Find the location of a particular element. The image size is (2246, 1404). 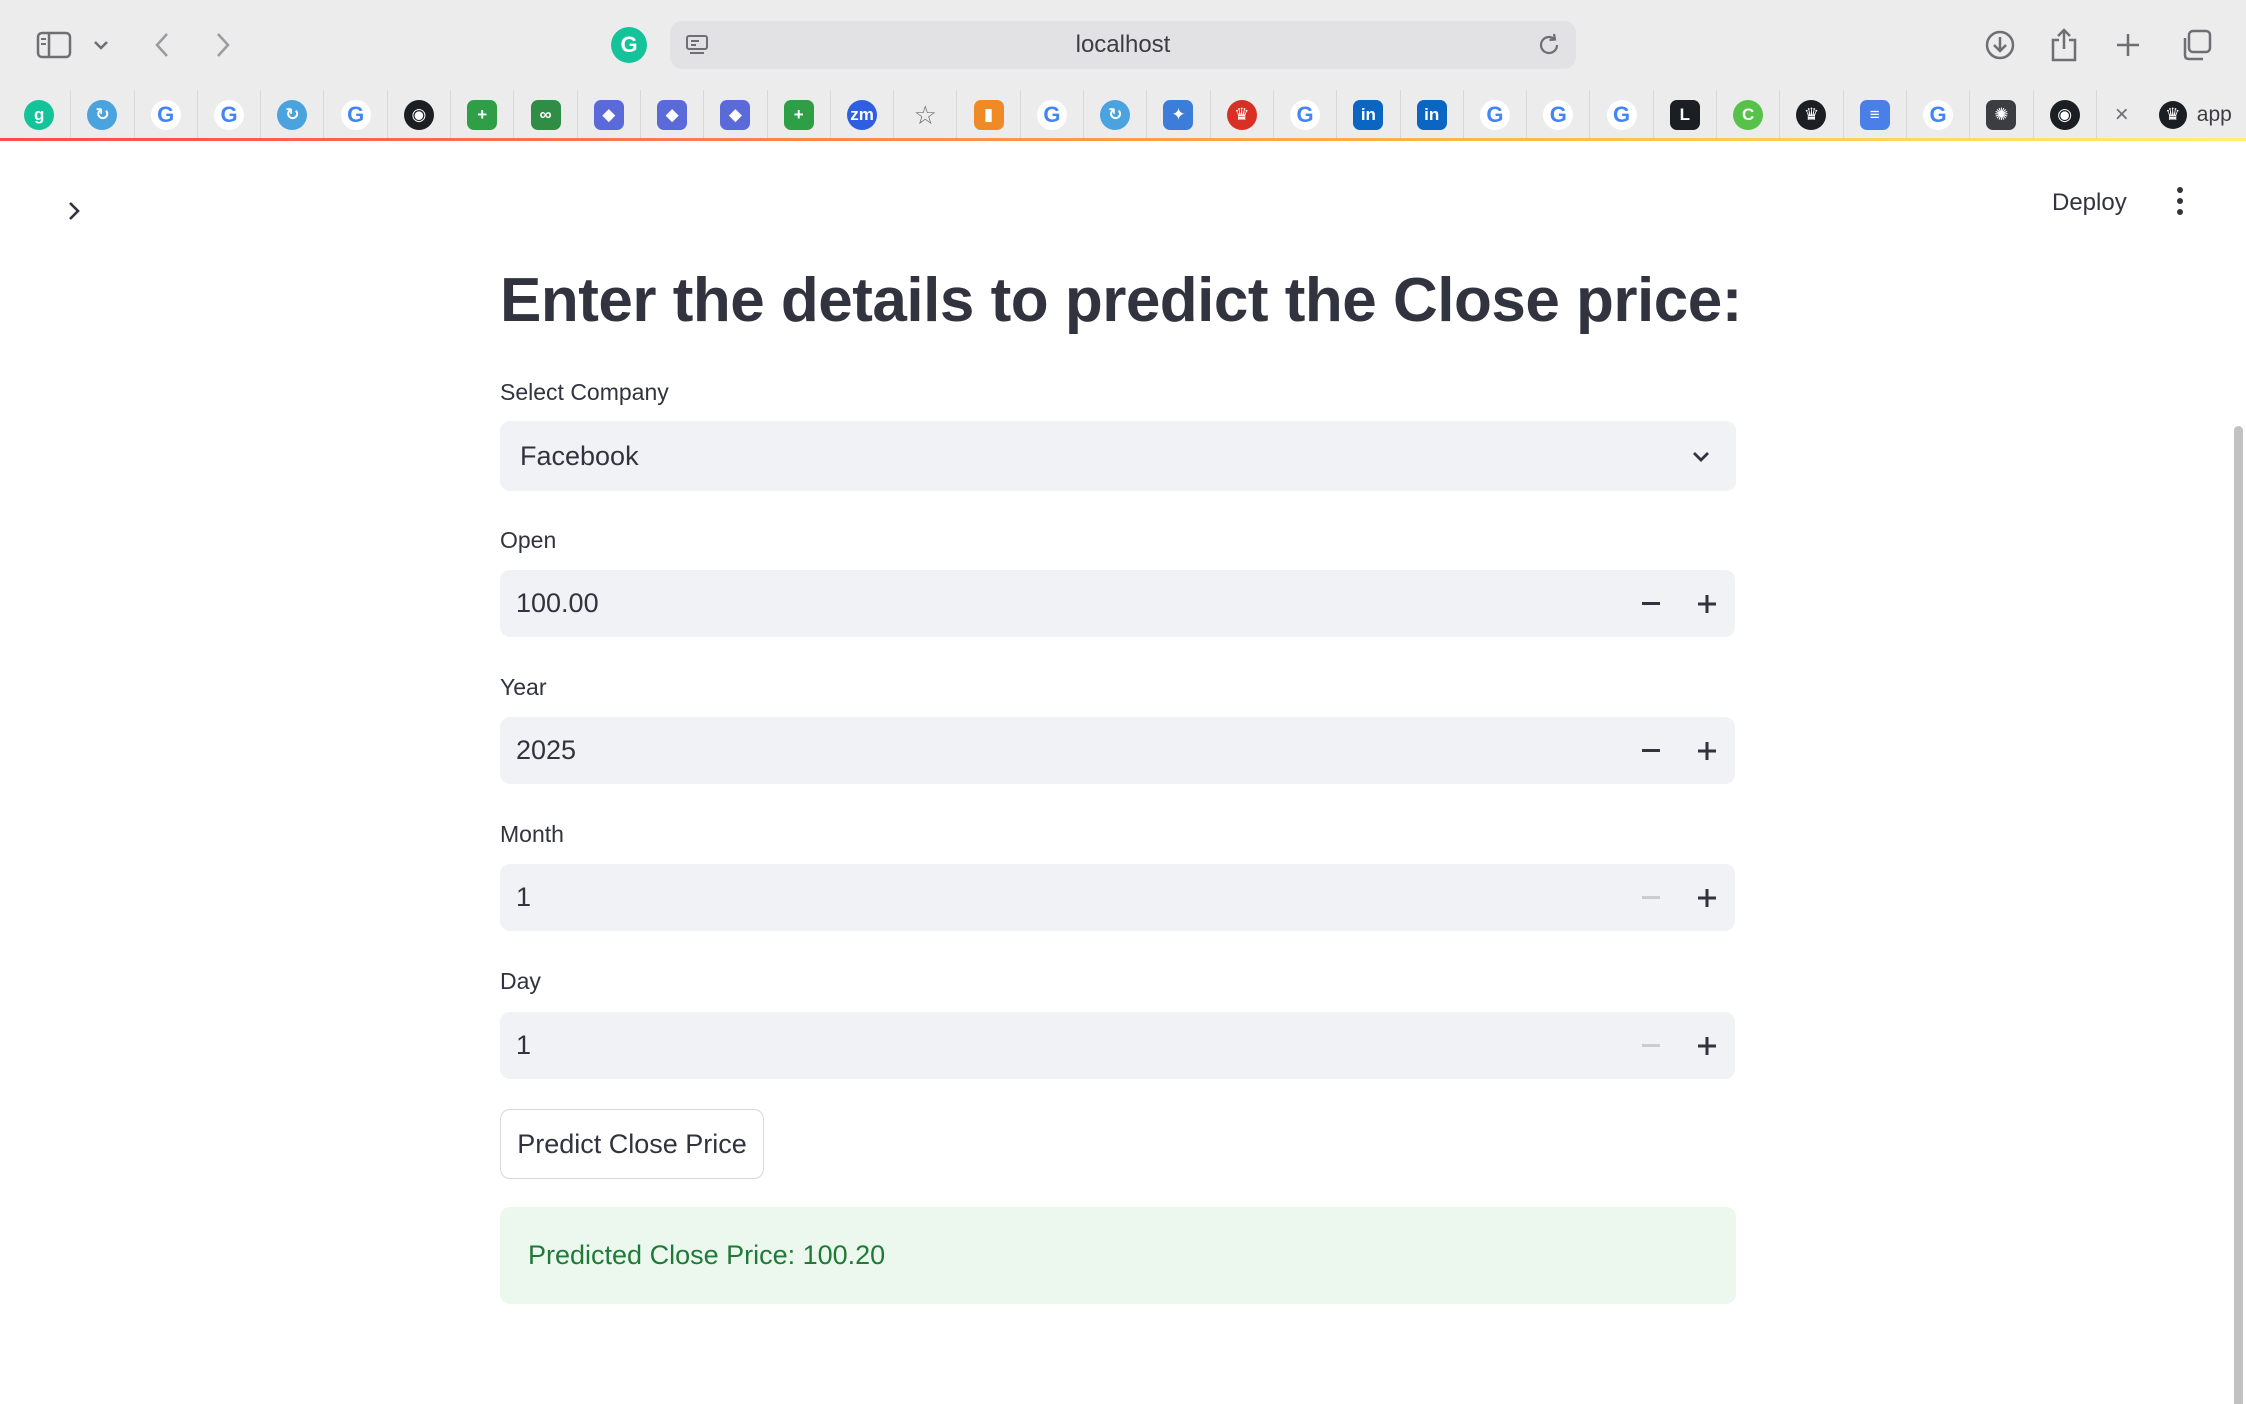

plus-sheet-icon: + is located at coordinates (798, 115).